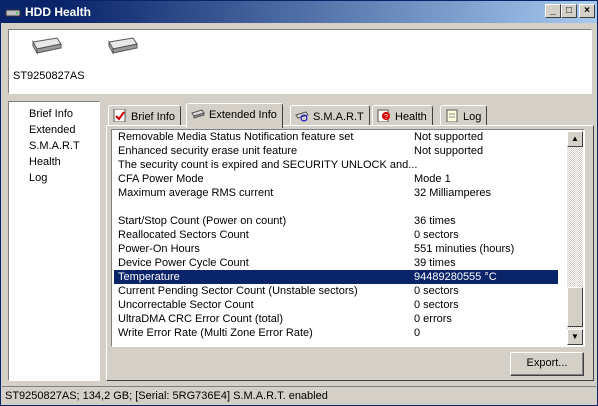  What do you see at coordinates (243, 115) in the screenshot?
I see `tab-label: Extended Info` at bounding box center [243, 115].